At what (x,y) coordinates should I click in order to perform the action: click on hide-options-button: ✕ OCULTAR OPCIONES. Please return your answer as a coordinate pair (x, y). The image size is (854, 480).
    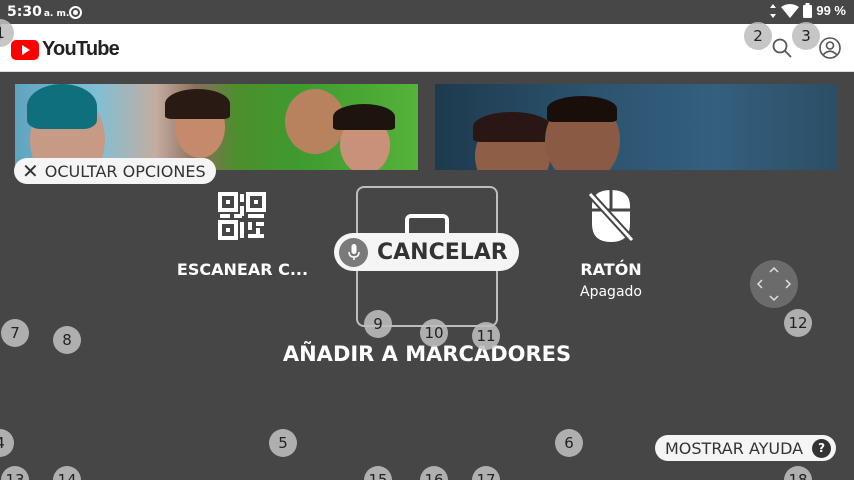
    Looking at the image, I should click on (115, 171).